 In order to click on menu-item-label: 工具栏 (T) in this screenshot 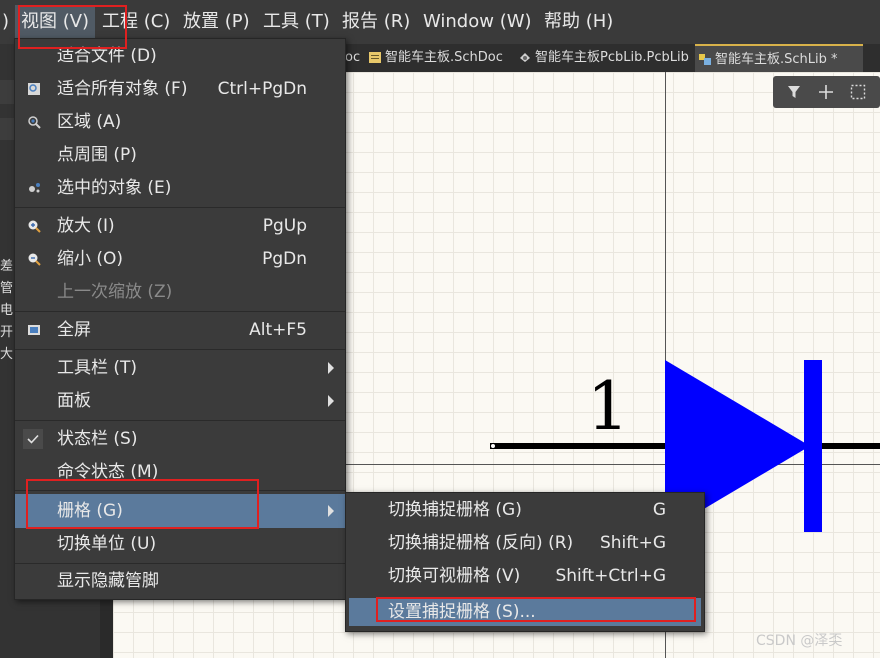, I will do `click(97, 368)`.